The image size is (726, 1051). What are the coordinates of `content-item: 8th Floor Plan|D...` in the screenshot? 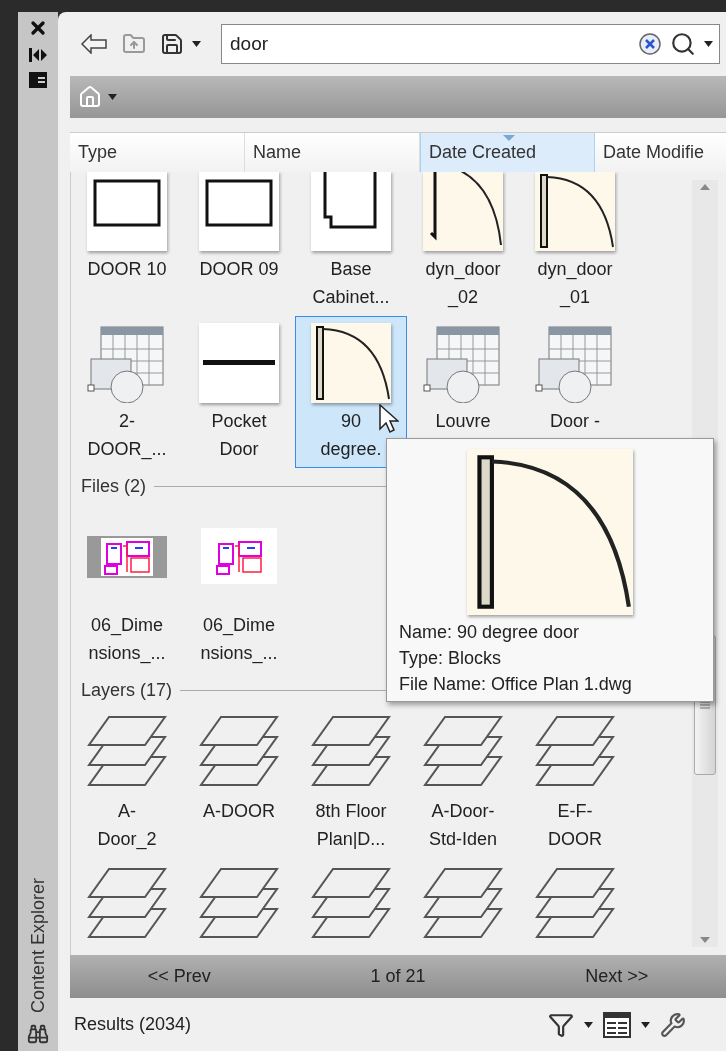 It's located at (351, 782).